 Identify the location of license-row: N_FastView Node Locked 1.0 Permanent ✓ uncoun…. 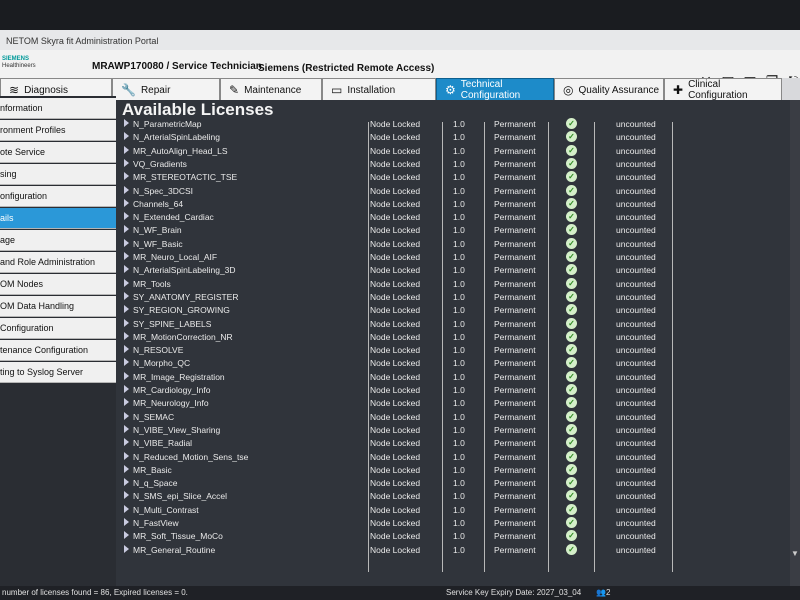
(458, 523).